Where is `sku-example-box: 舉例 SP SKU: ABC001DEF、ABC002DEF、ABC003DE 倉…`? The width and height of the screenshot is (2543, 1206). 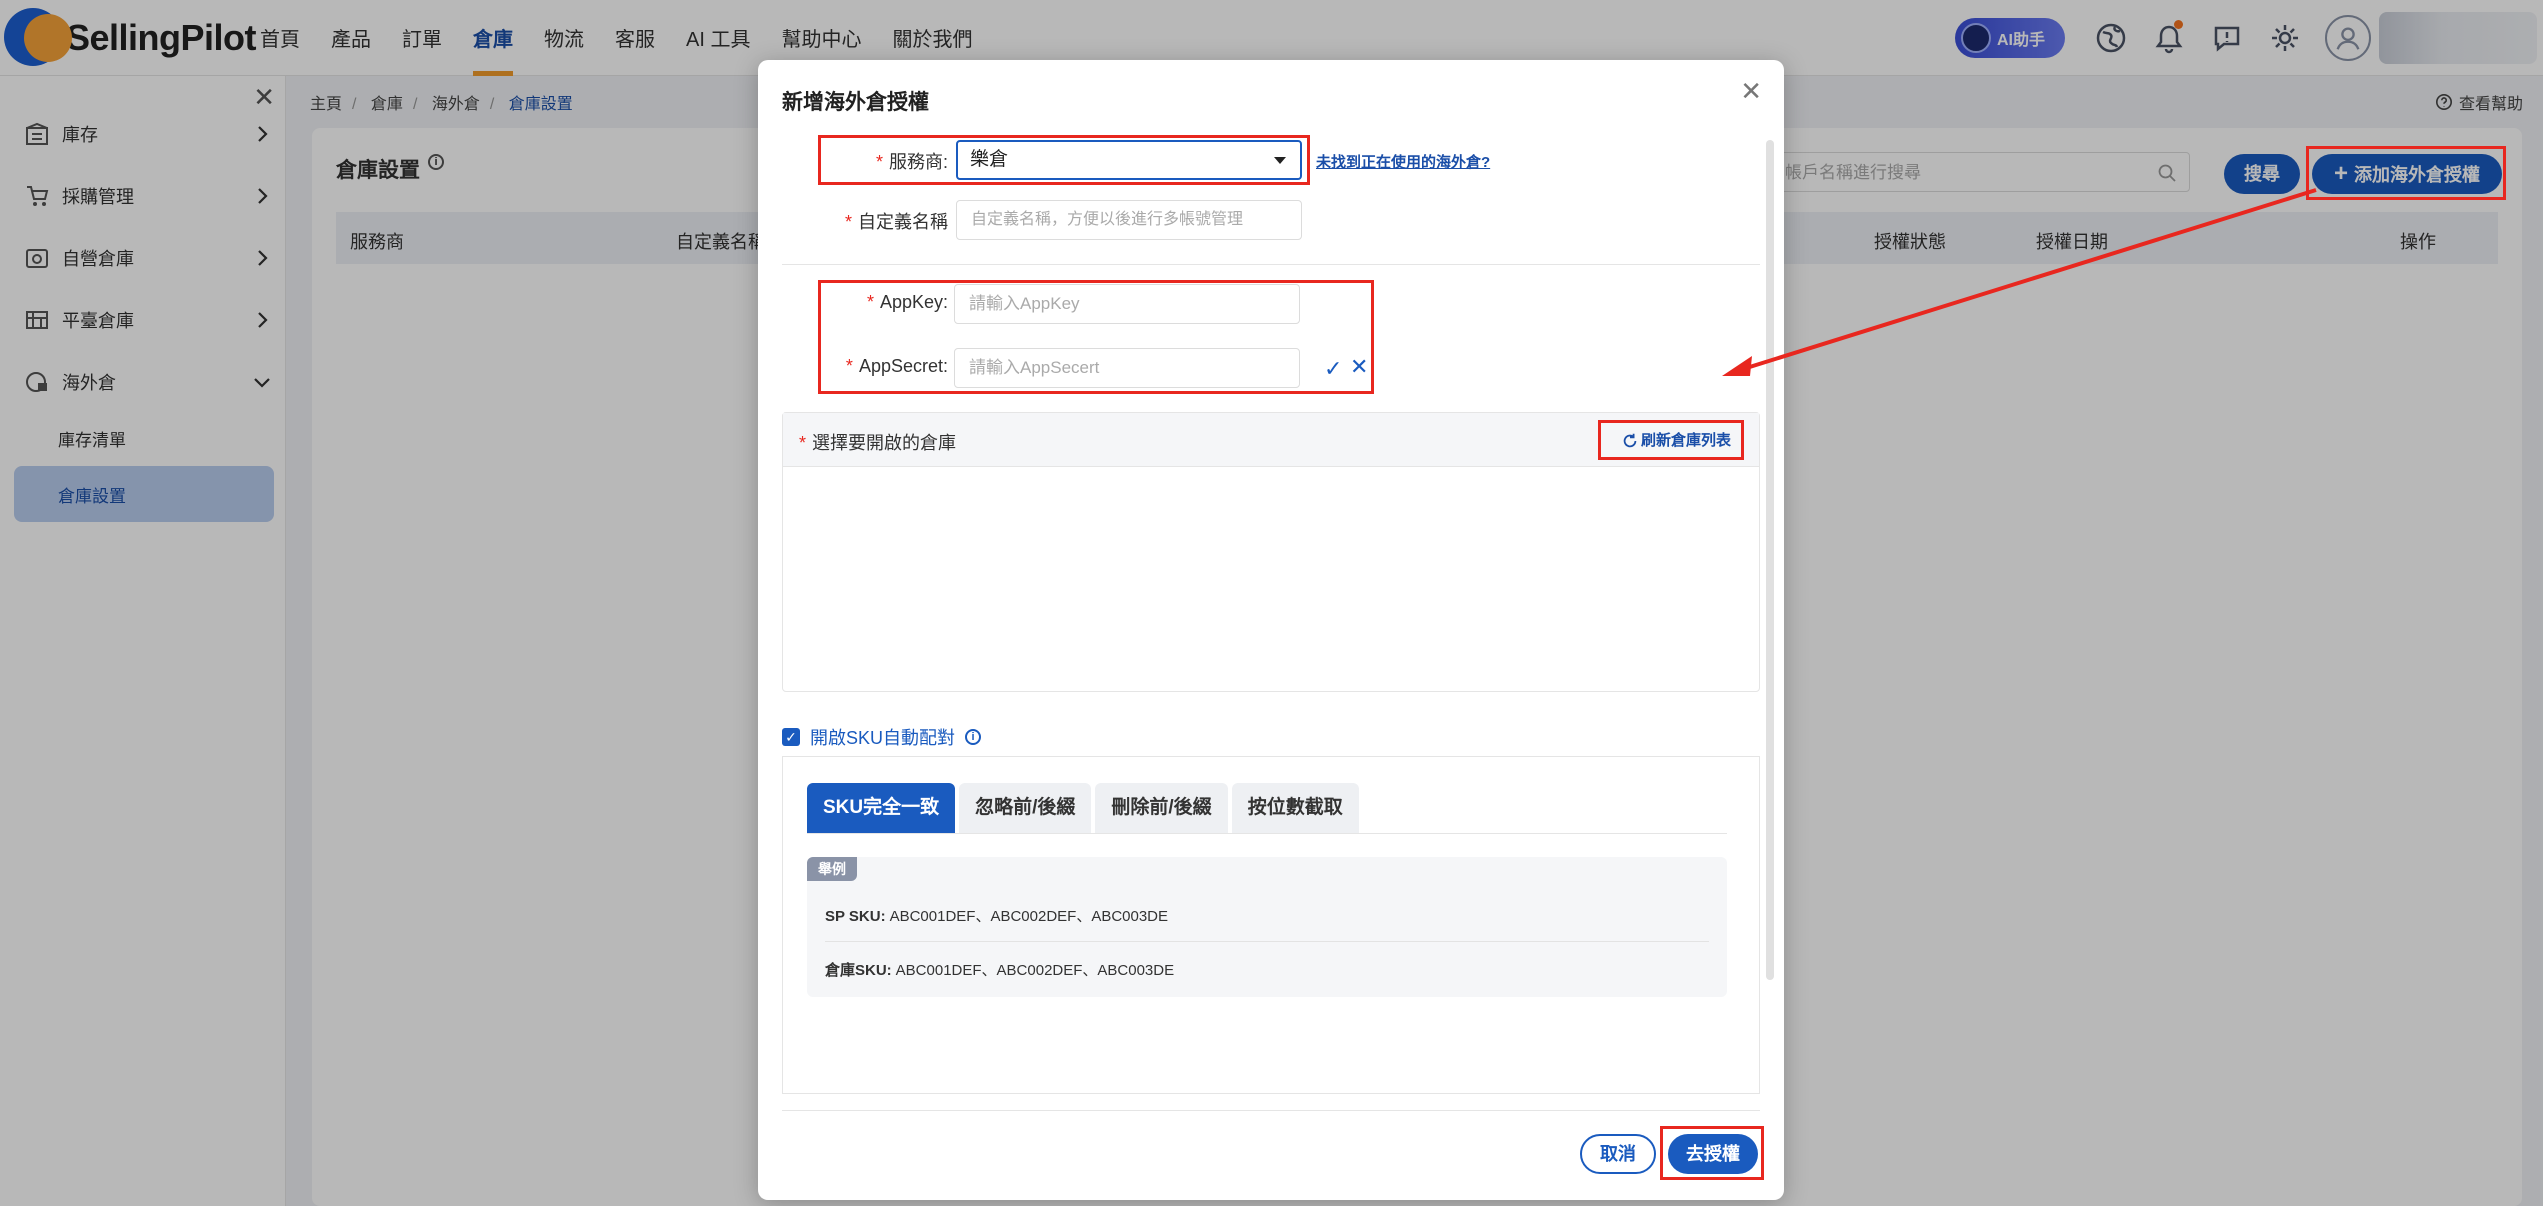
sku-example-box: 舉例 SP SKU: ABC001DEF、ABC002DEF、ABC003DE 倉… is located at coordinates (1267, 927).